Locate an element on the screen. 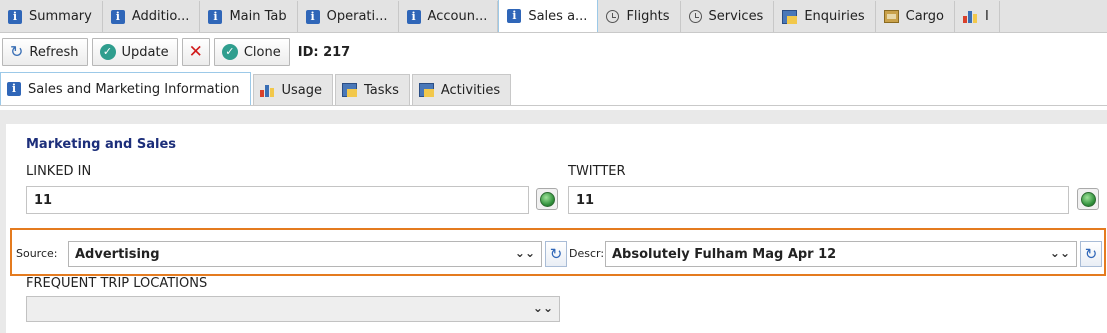 This screenshot has width=1107, height=333. twitter-open-button is located at coordinates (1088, 199).